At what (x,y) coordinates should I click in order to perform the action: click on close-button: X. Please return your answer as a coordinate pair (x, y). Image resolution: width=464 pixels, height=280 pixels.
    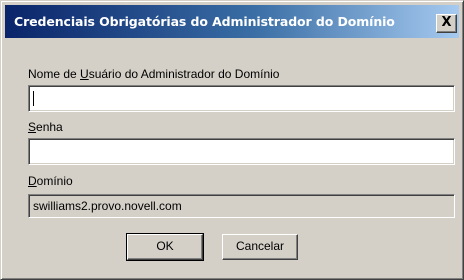
    Looking at the image, I should click on (446, 23).